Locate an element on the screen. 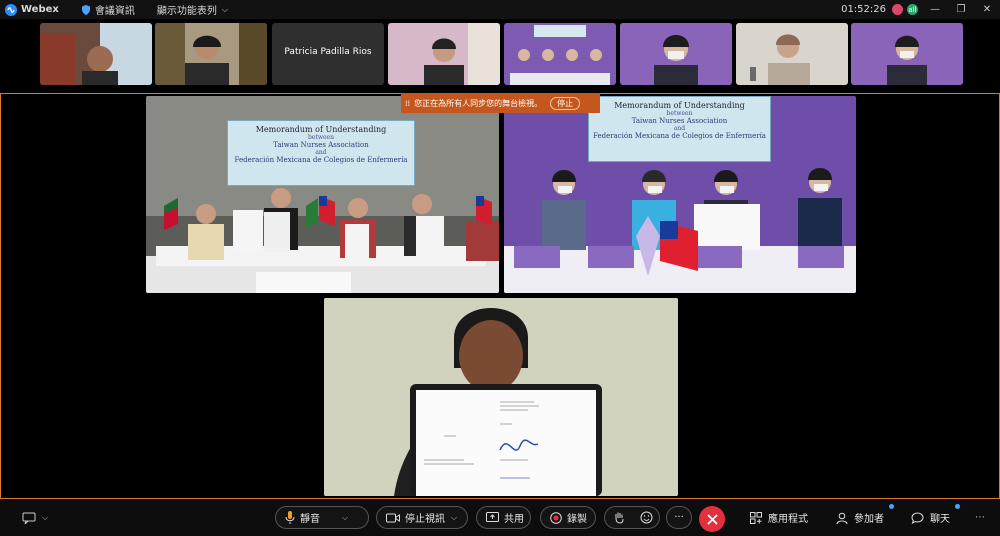 The width and height of the screenshot is (1000, 536). stop-video-button: 停止視訊 ⌵ is located at coordinates (422, 517).